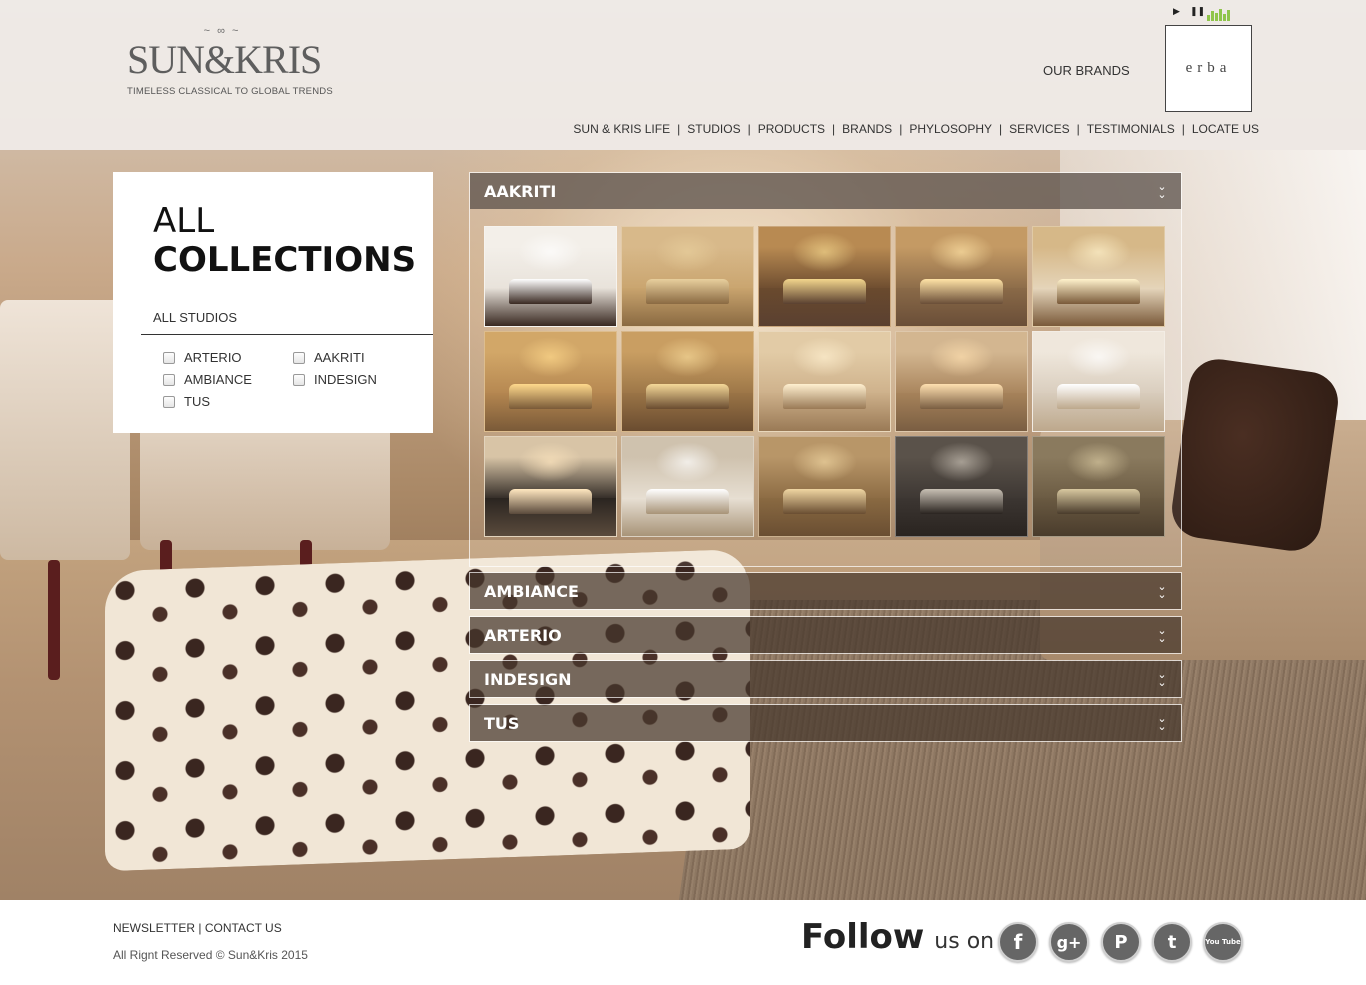 The image size is (1366, 985). I want to click on pause-icon: ❚❚, so click(1197, 11).